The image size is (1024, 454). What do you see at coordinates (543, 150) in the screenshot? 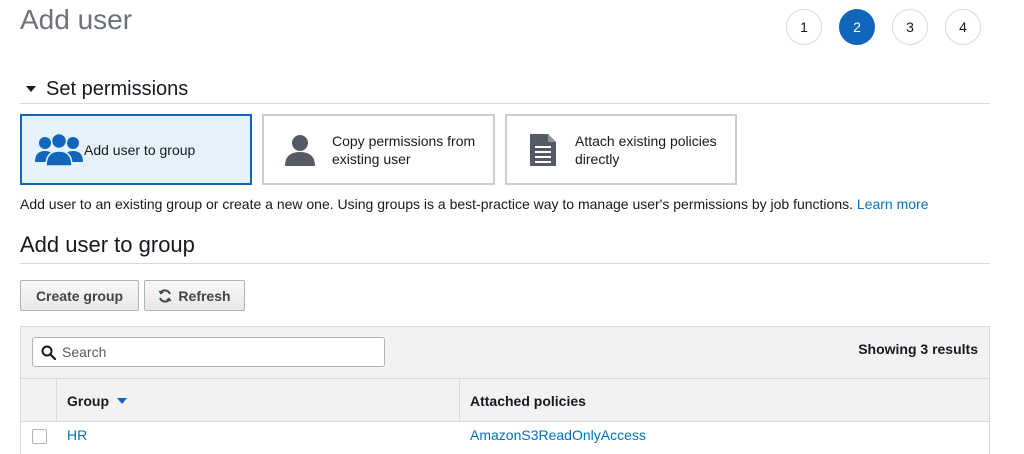
I see `document-icon` at bounding box center [543, 150].